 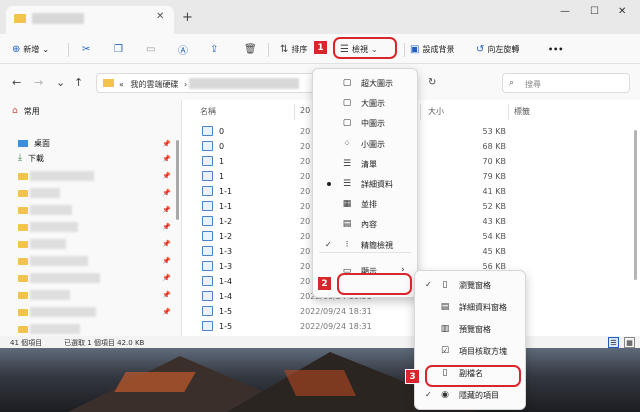 What do you see at coordinates (373, 104) in the screenshot?
I see `view-option-label: 大圖示` at bounding box center [373, 104].